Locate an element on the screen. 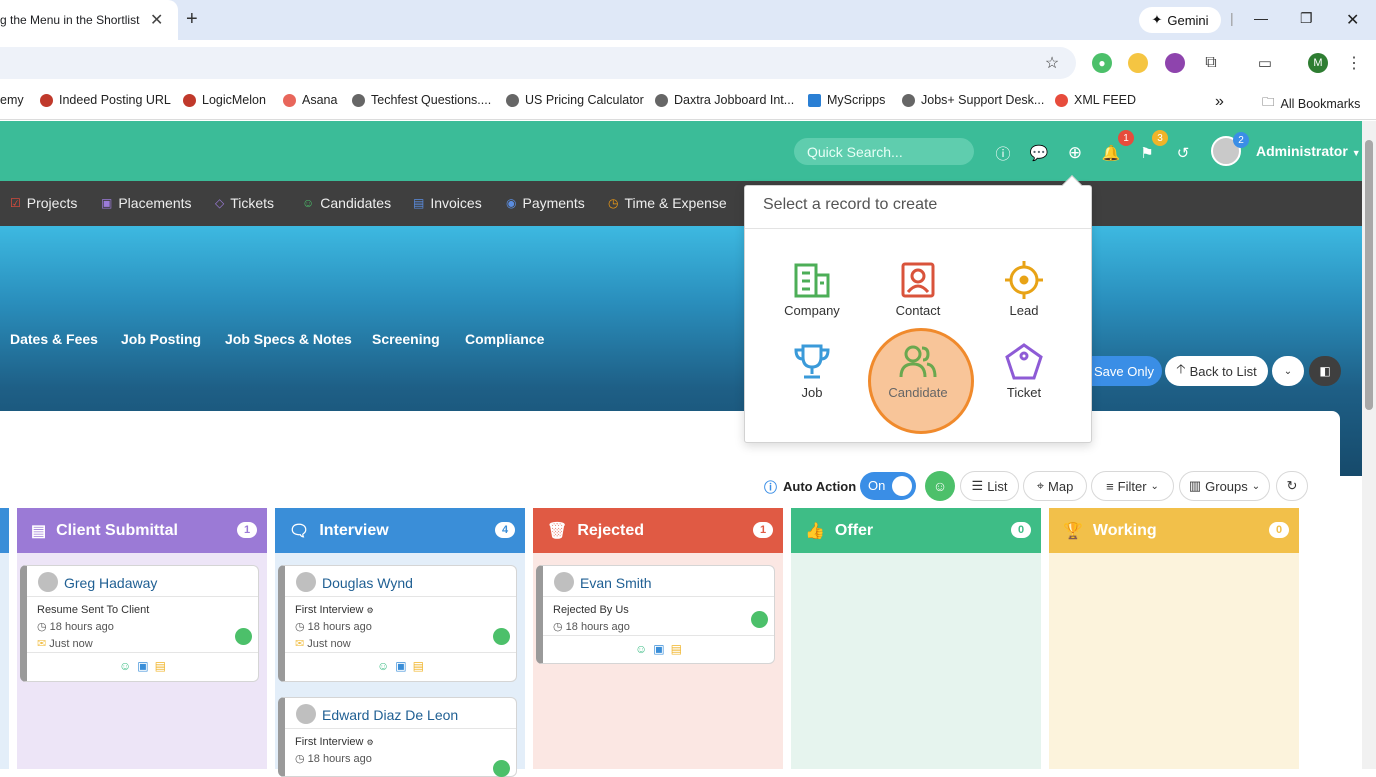 Image resolution: width=1376 pixels, height=777 pixels. bookmark-item: US Pricing Calculator is located at coordinates (575, 100).